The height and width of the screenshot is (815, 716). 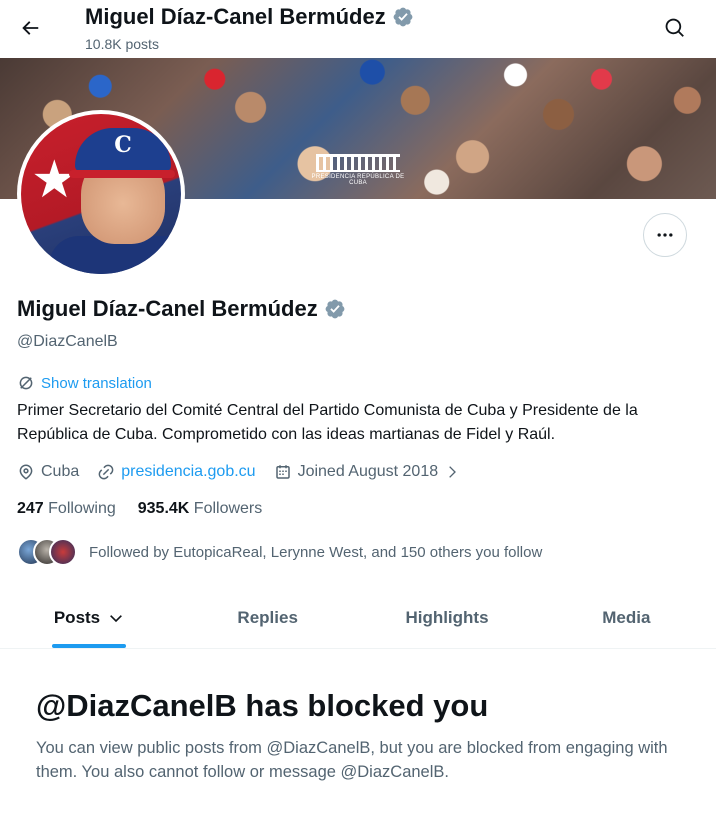 I want to click on tab-posts: Posts, so click(x=89, y=617).